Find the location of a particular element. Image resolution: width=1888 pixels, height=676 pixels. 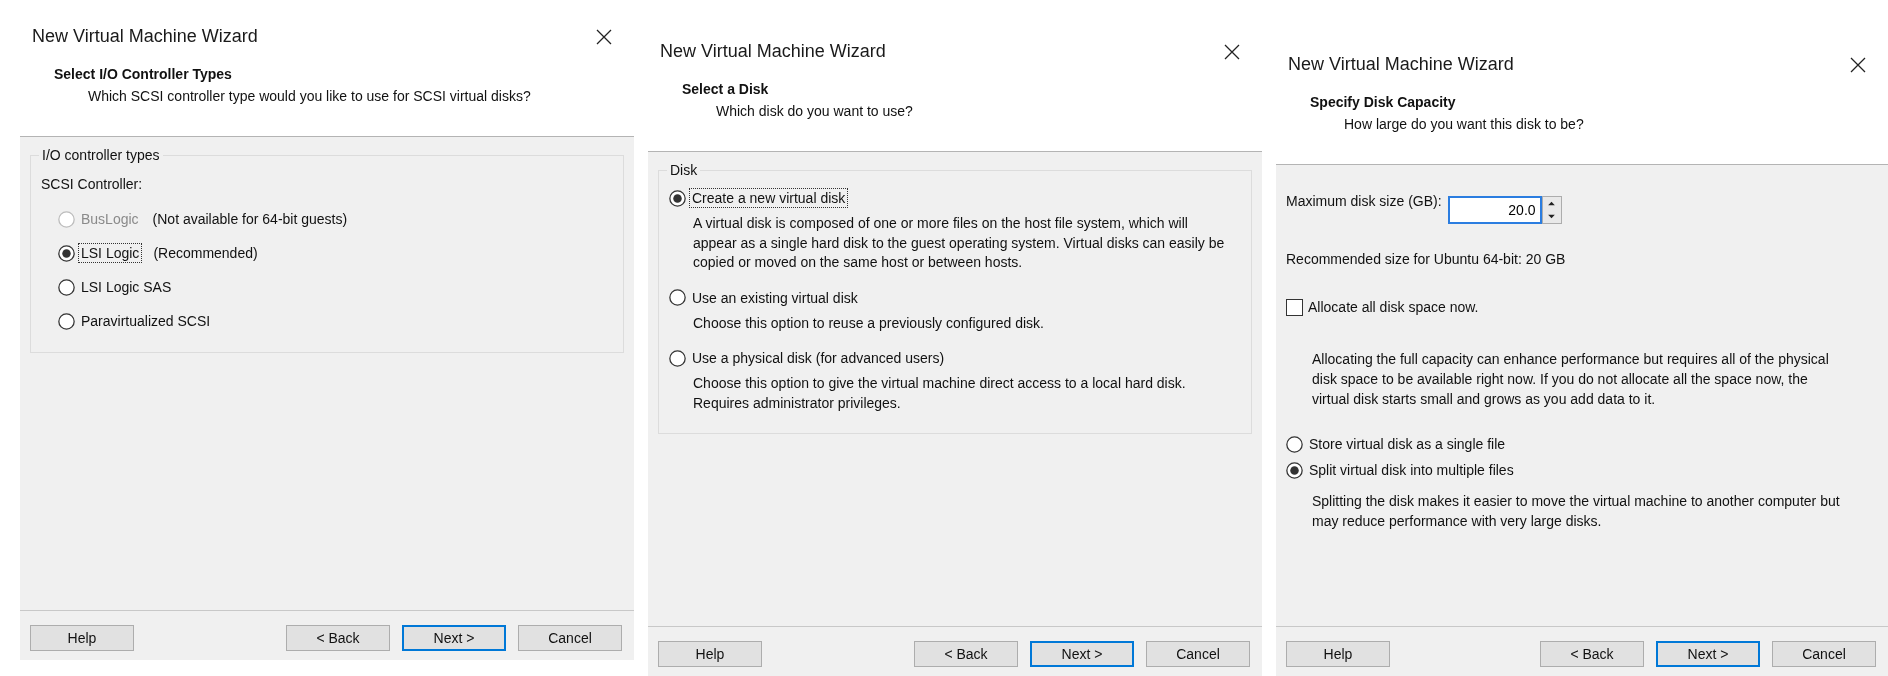

label-text: SCSI Controller: is located at coordinates (92, 184).